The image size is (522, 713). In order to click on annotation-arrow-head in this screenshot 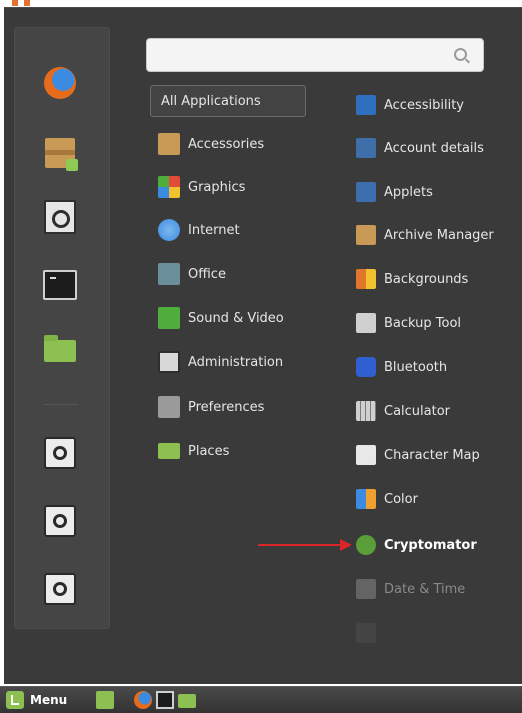, I will do `click(346, 545)`.